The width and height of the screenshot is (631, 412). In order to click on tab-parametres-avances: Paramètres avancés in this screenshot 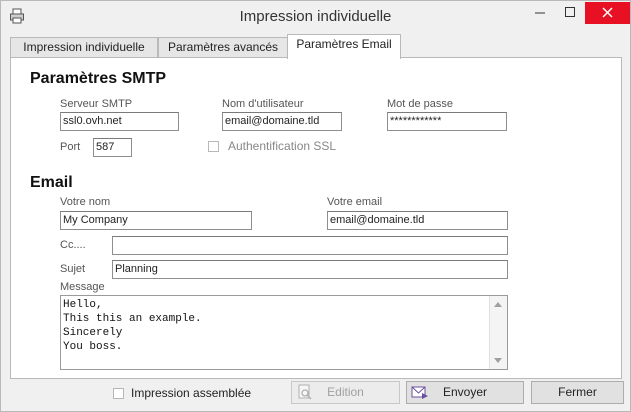, I will do `click(223, 47)`.